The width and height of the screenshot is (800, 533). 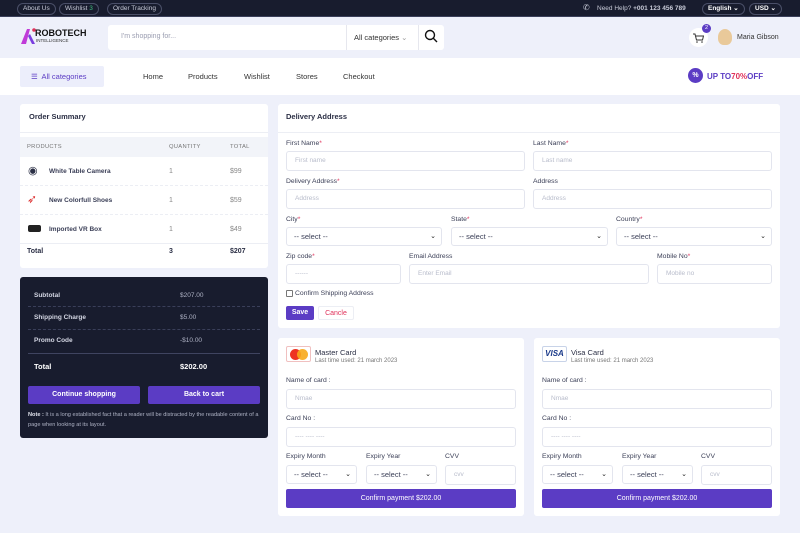 What do you see at coordinates (298, 354) in the screenshot?
I see `mastercard-logo` at bounding box center [298, 354].